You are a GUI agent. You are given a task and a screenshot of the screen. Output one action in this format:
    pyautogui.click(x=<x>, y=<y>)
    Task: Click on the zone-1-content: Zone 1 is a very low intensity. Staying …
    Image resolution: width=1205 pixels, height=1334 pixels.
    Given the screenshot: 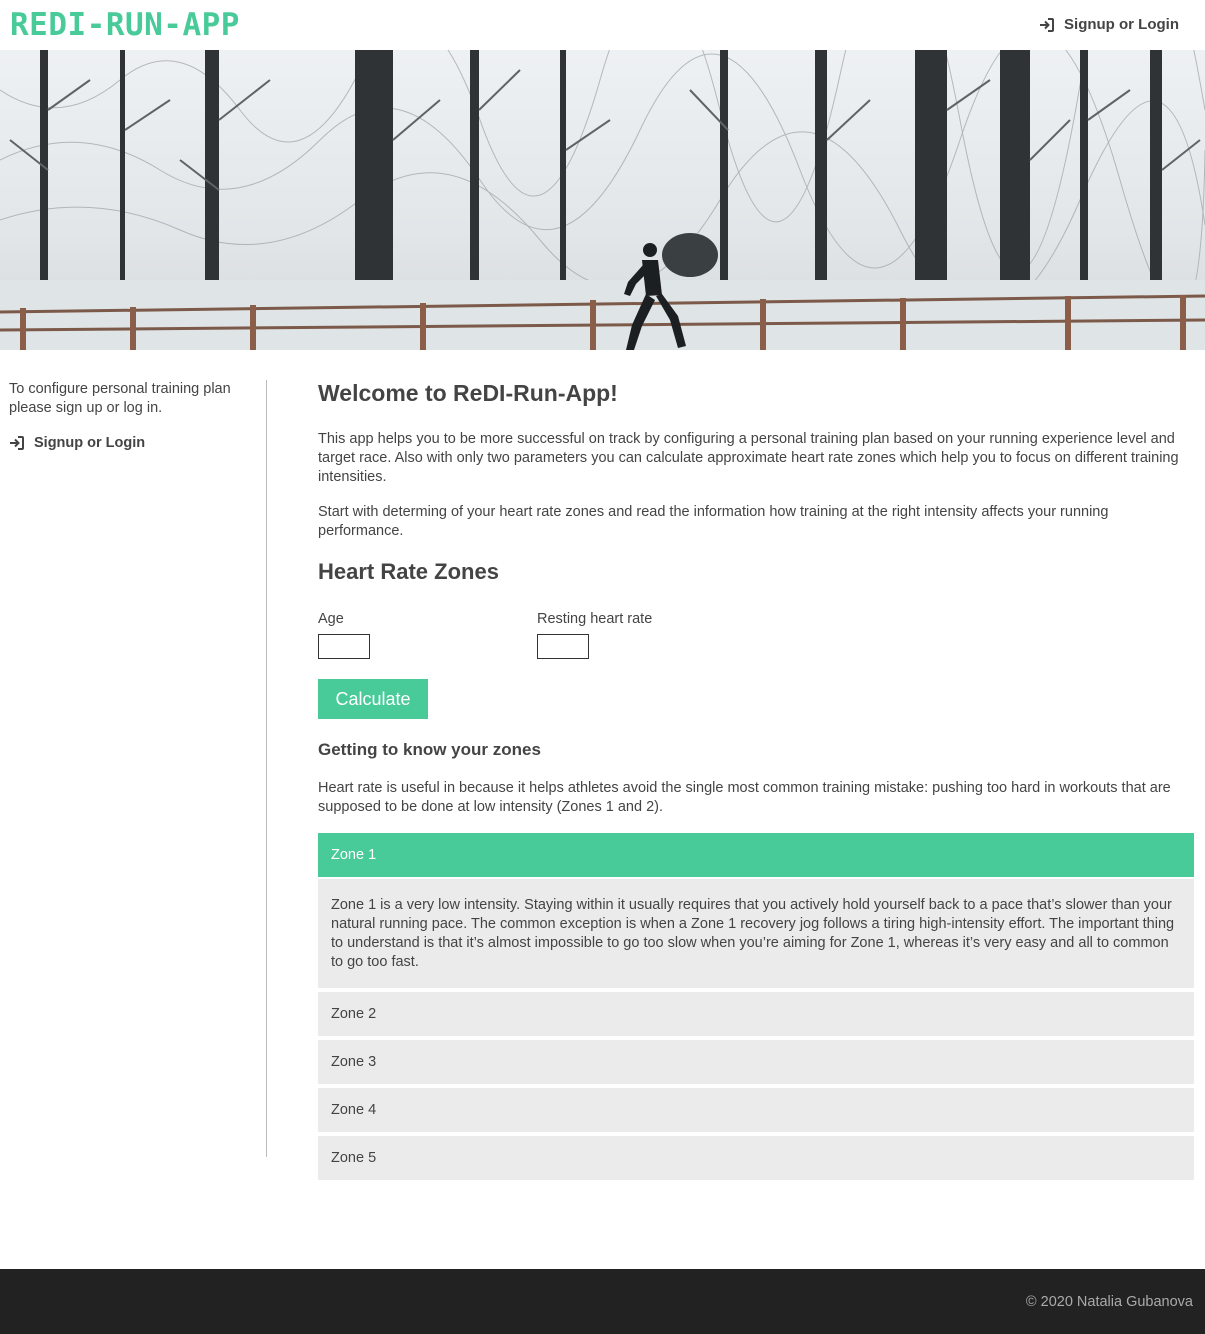 What is the action you would take?
    pyautogui.click(x=756, y=933)
    